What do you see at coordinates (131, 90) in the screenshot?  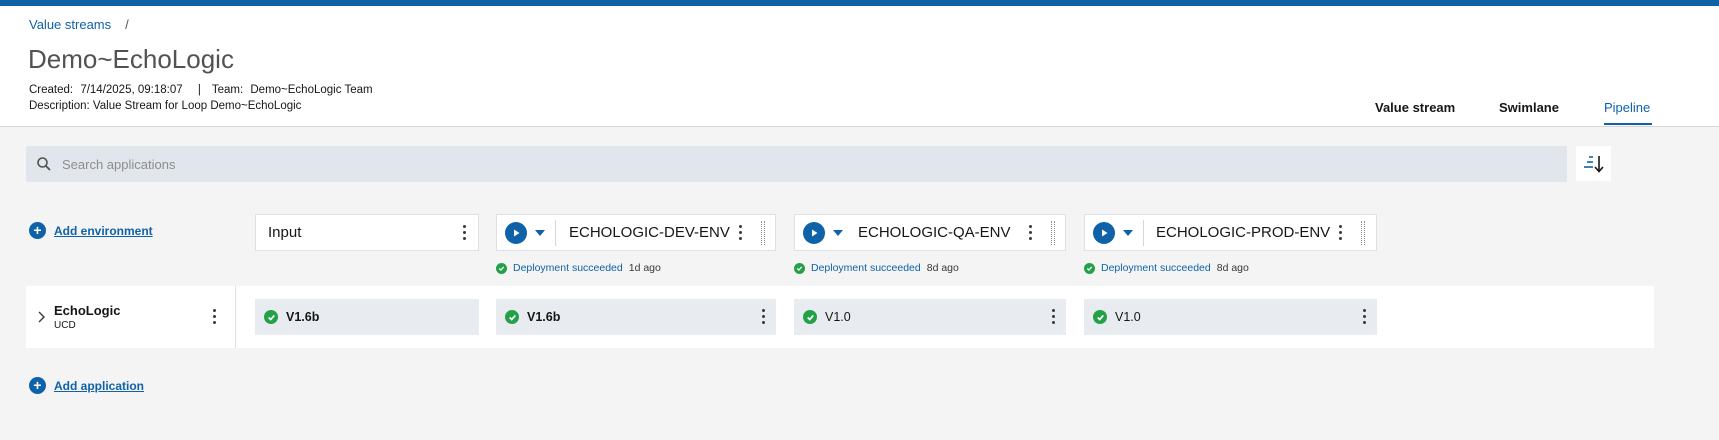 I see `created-value: 7/14/2025, 09:18:07` at bounding box center [131, 90].